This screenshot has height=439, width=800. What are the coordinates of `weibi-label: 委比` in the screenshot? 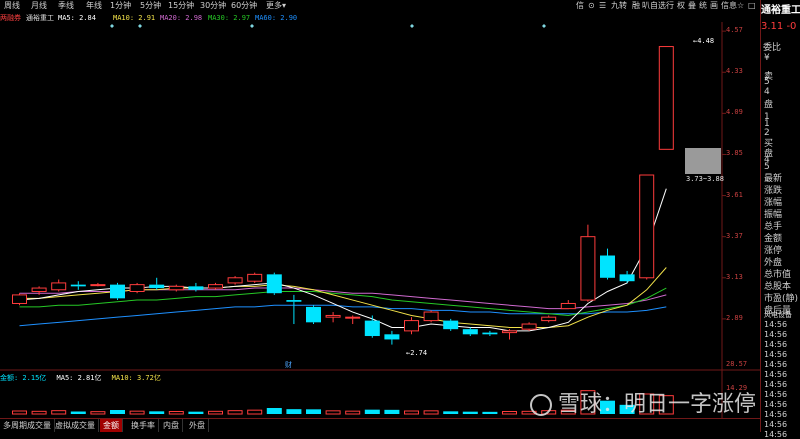 It's located at (772, 48).